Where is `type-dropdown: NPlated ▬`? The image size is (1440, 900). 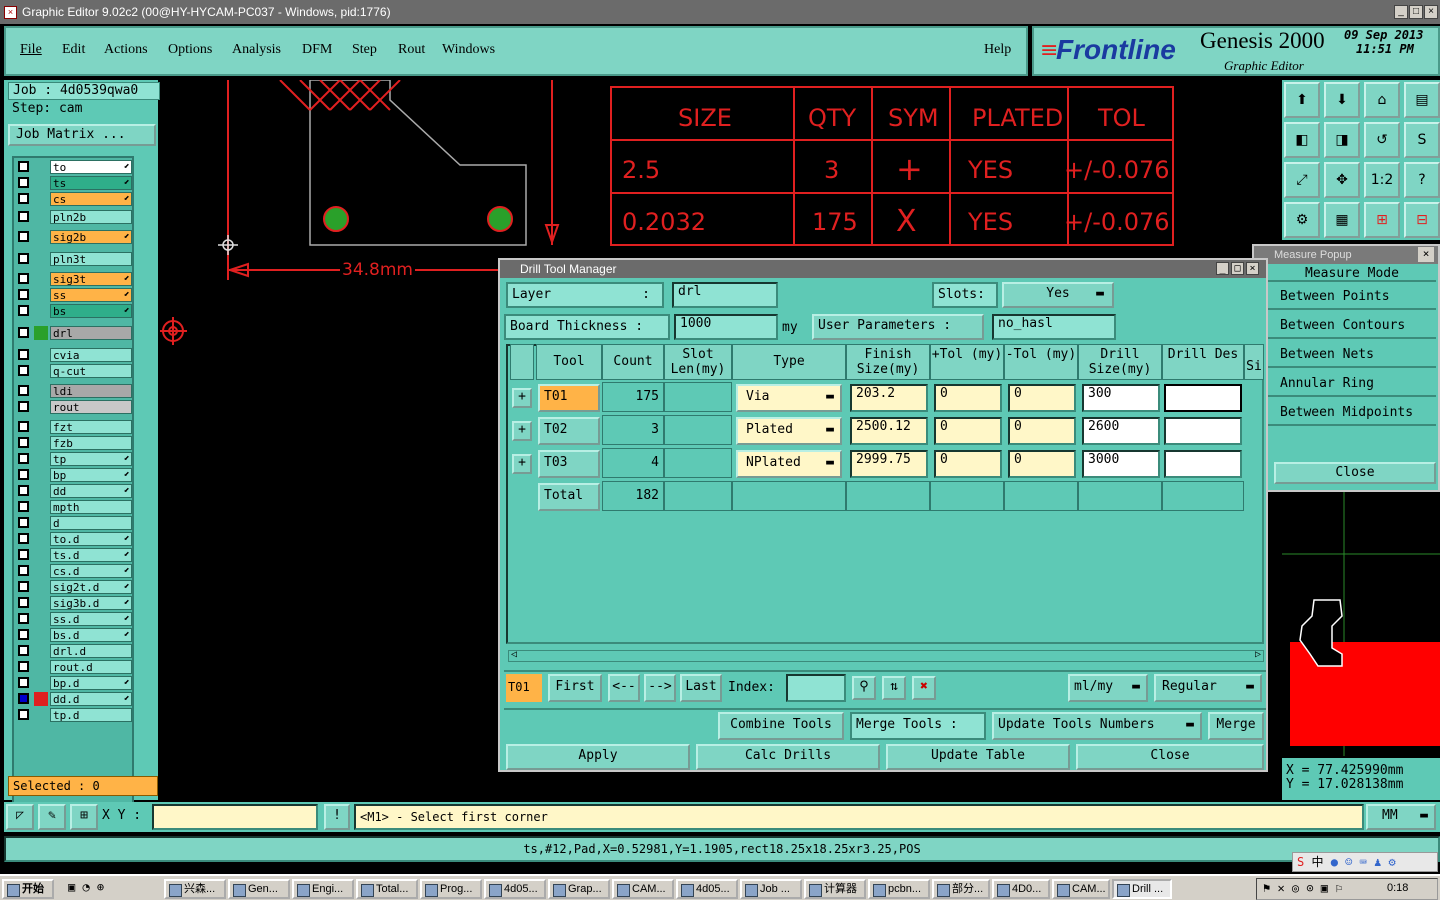
type-dropdown: NPlated ▬ is located at coordinates (789, 464).